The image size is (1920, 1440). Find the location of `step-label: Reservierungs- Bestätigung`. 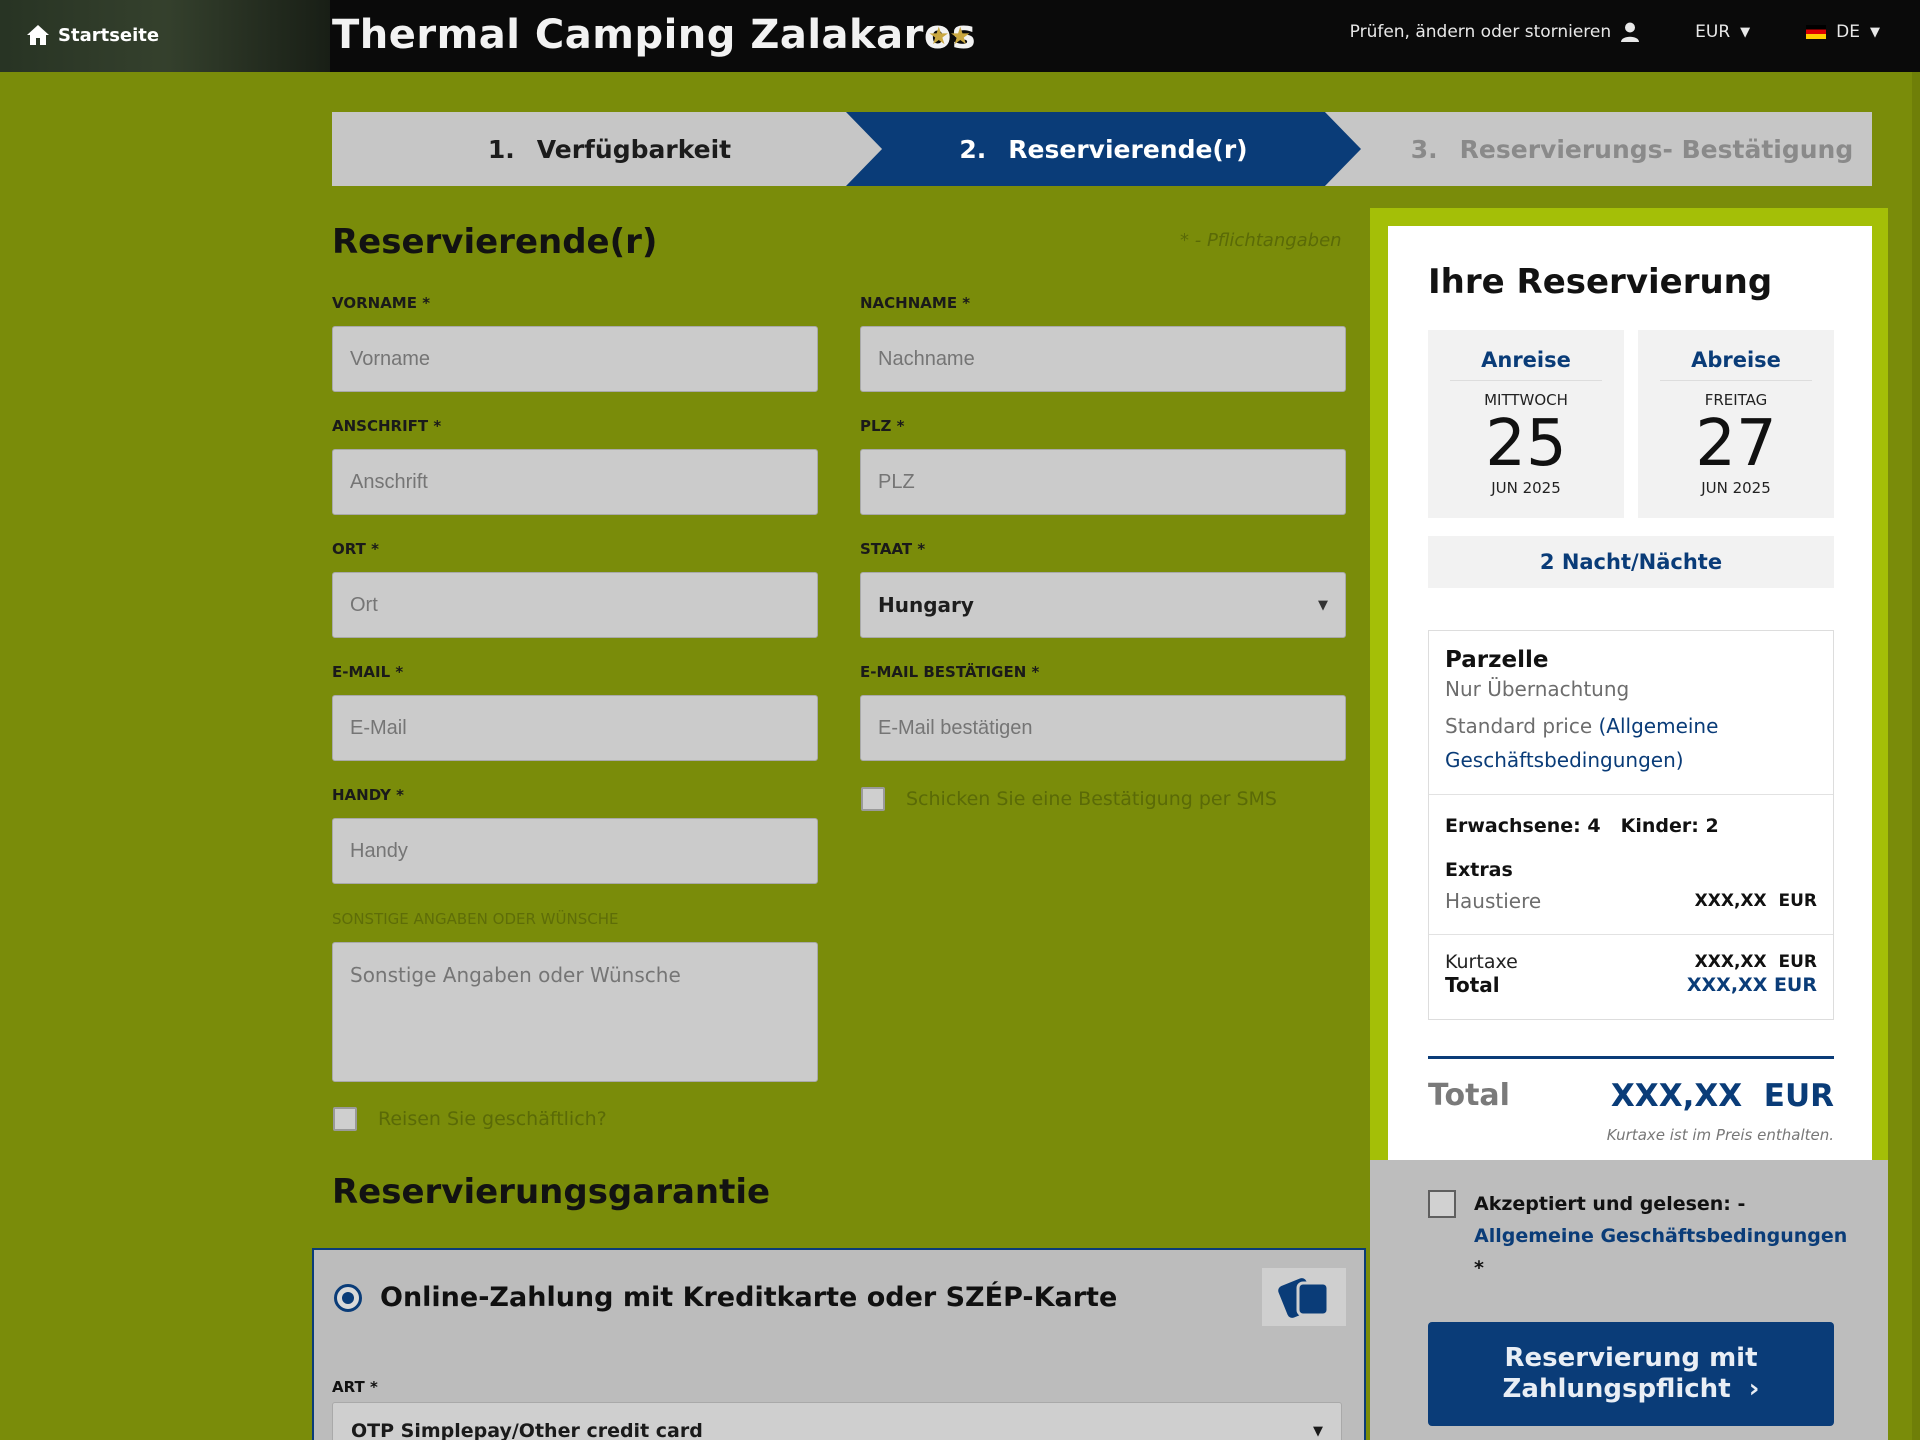

step-label: Reservierungs- Bestätigung is located at coordinates (1656, 149).